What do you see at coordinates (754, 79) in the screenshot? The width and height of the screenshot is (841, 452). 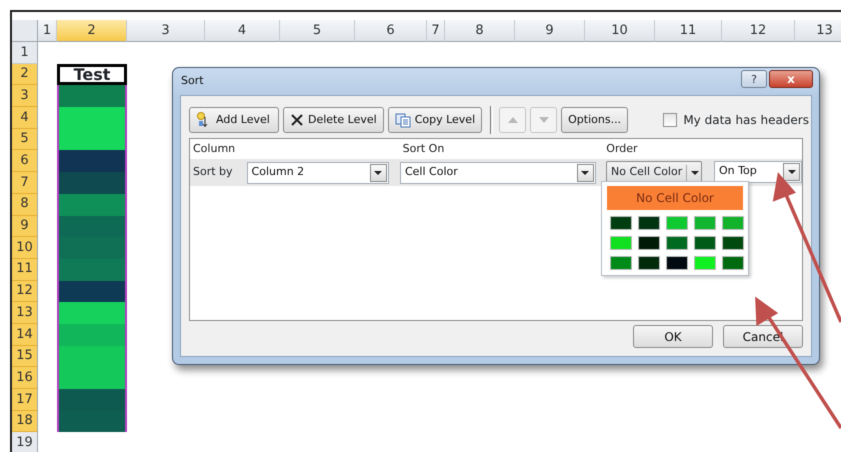 I see `help-button: ?` at bounding box center [754, 79].